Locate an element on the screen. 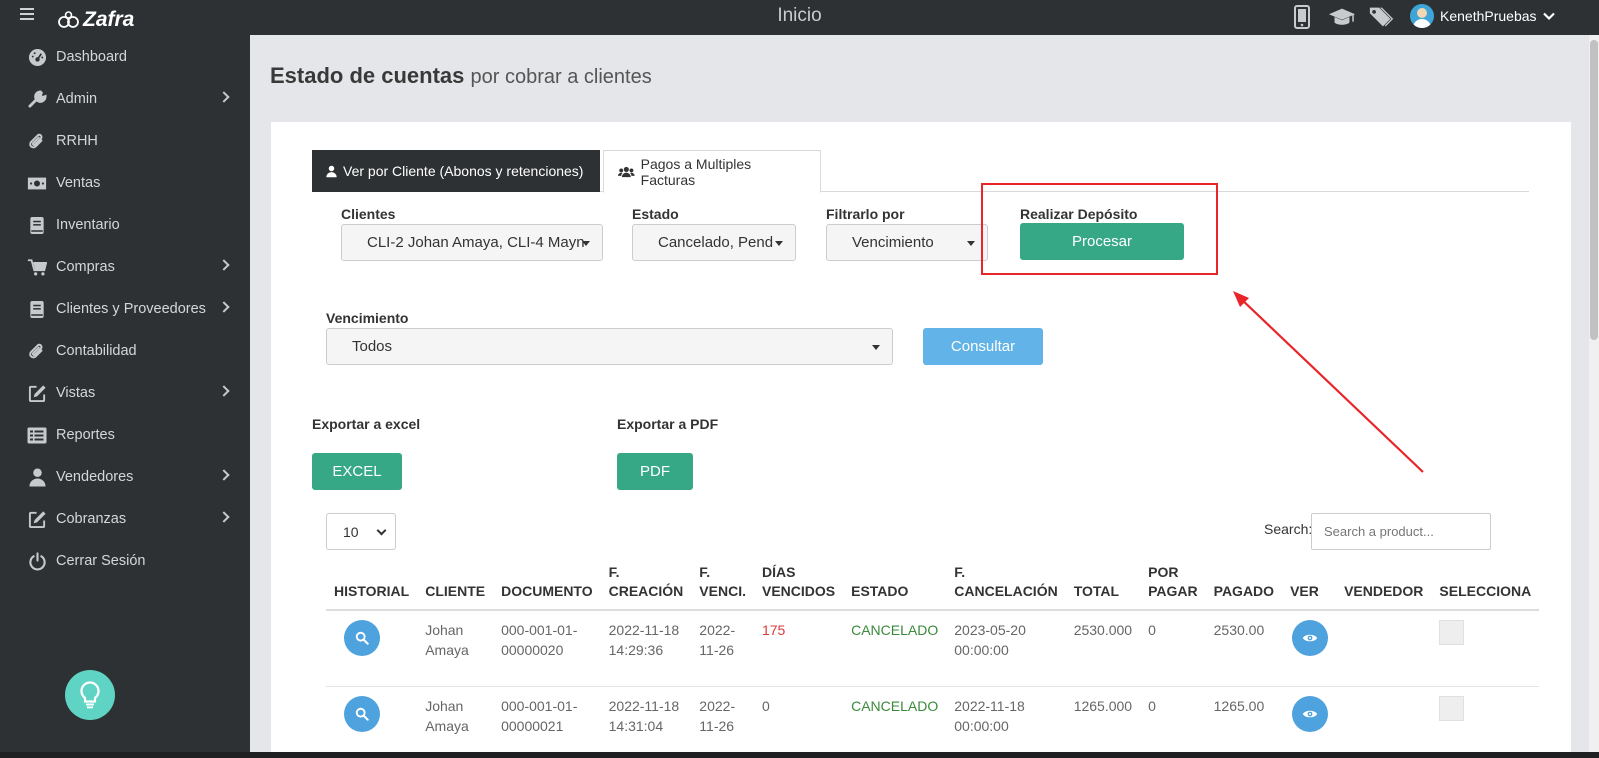  col-pagado: PAGADO is located at coordinates (1244, 585).